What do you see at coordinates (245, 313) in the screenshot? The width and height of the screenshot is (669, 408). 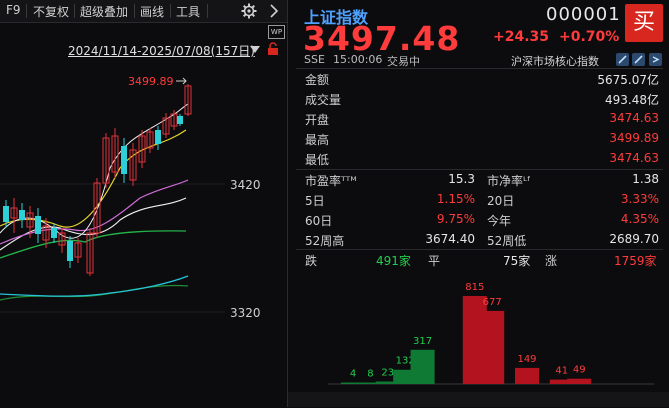 I see `axis-label-lower: 3320` at bounding box center [245, 313].